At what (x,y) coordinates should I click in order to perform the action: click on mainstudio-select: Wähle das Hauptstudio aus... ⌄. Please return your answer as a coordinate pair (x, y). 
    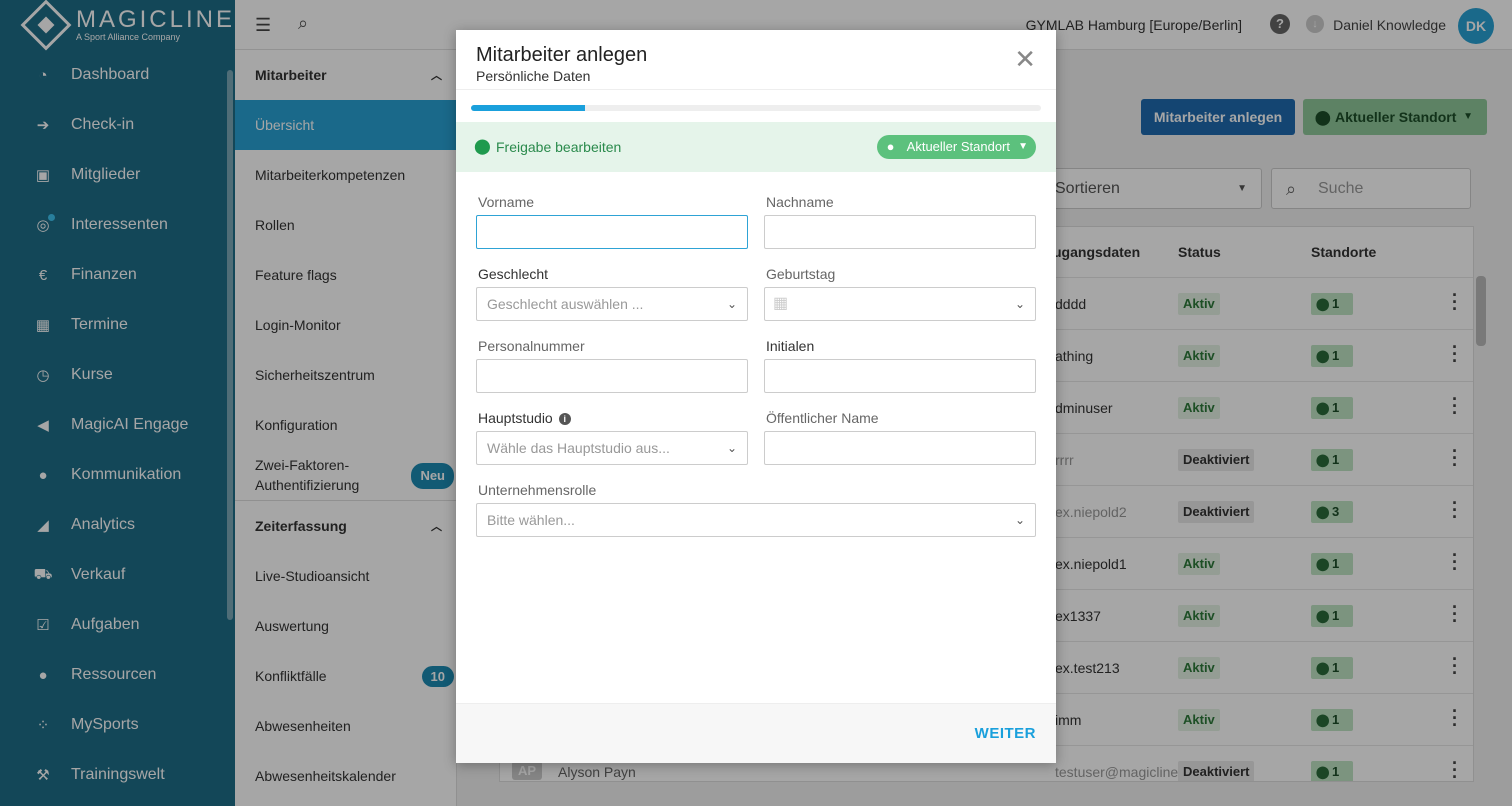
    Looking at the image, I should click on (612, 448).